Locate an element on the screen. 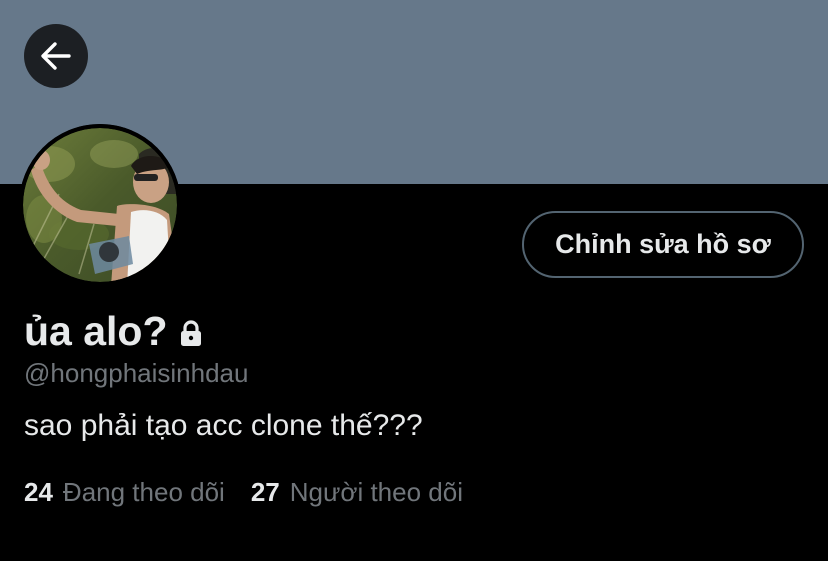  followers-link: 27 Người theo dõi is located at coordinates (357, 492).